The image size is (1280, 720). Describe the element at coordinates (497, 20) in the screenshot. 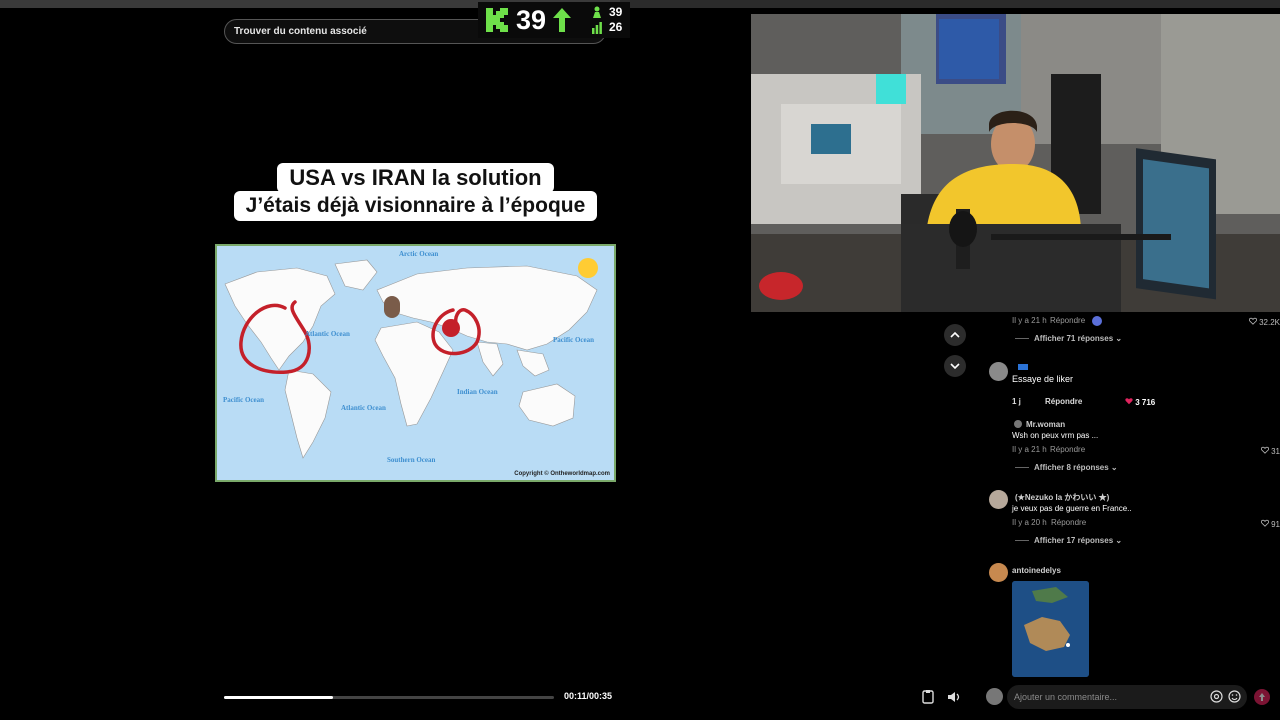

I see `kick-logo-icon` at that location.